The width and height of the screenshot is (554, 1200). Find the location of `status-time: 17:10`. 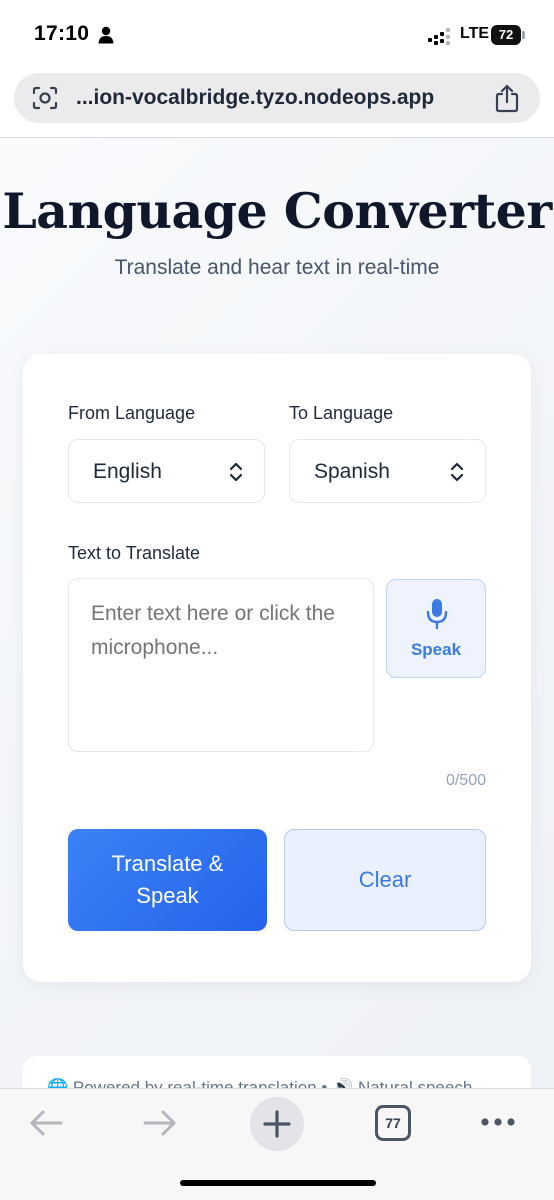

status-time: 17:10 is located at coordinates (62, 33).